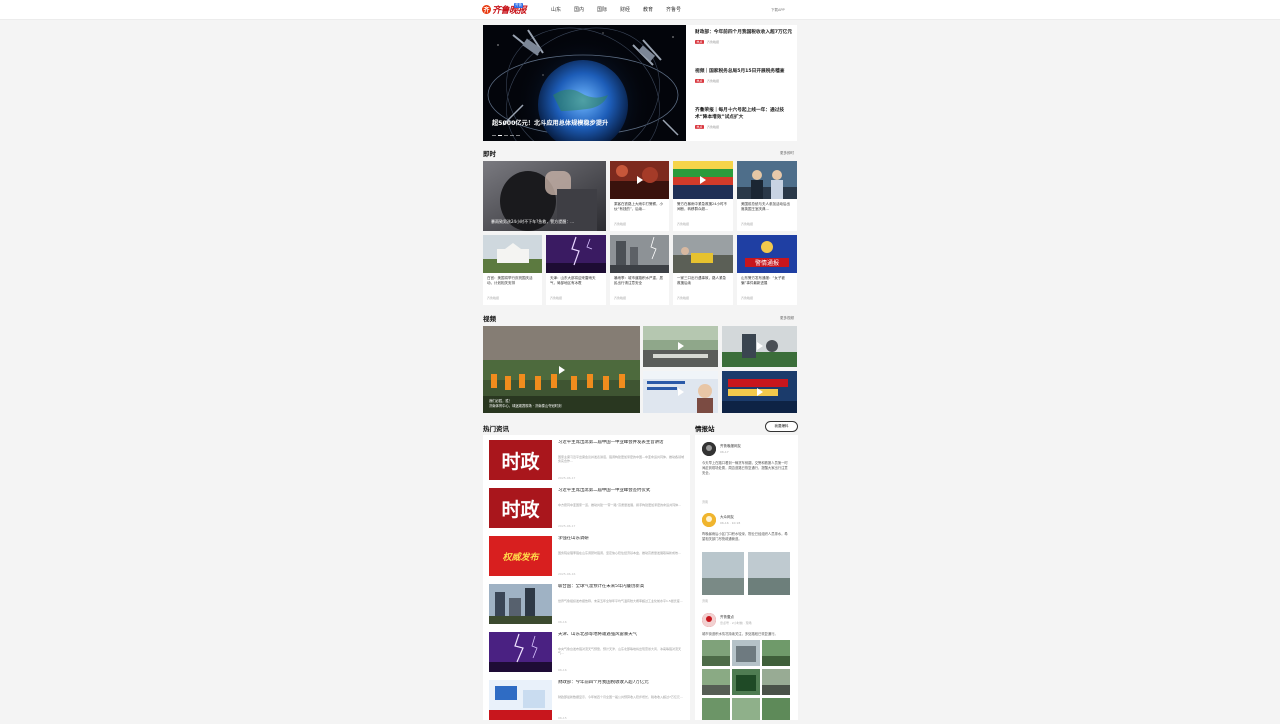  I want to click on avatar-image, so click(709, 620).